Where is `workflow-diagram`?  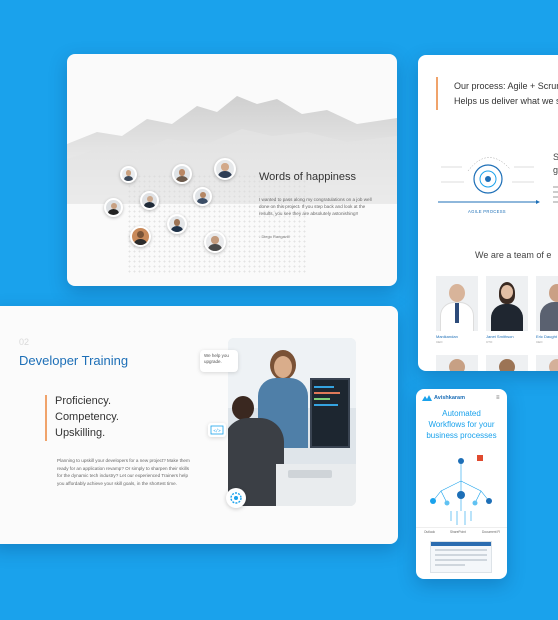 workflow-diagram is located at coordinates (461, 490).